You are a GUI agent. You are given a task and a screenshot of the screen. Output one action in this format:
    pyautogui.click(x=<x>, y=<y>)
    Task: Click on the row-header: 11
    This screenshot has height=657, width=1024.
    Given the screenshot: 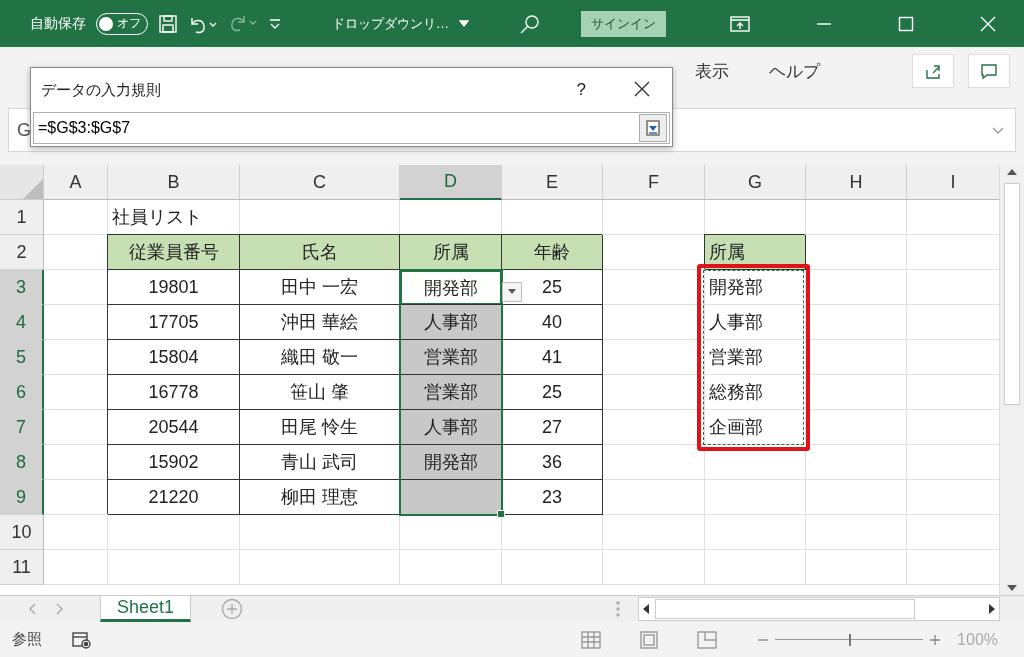 What is the action you would take?
    pyautogui.click(x=22, y=567)
    